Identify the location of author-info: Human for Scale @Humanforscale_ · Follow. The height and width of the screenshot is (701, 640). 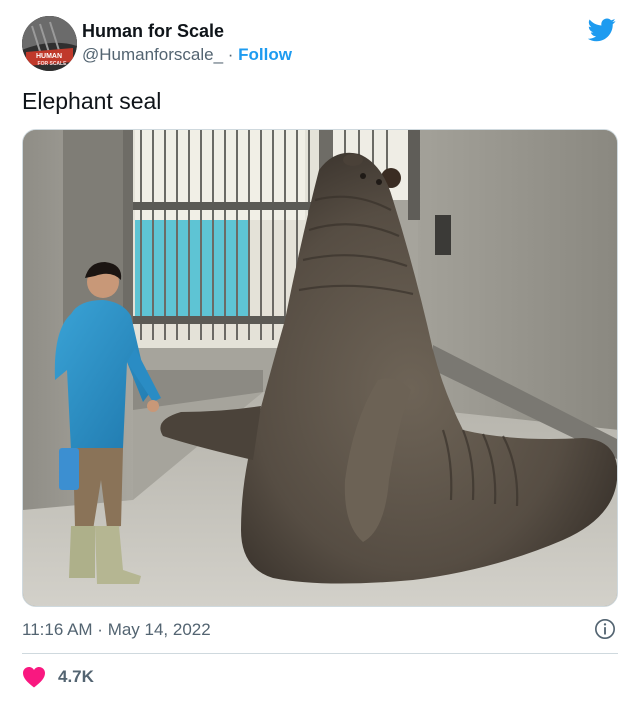
(187, 43).